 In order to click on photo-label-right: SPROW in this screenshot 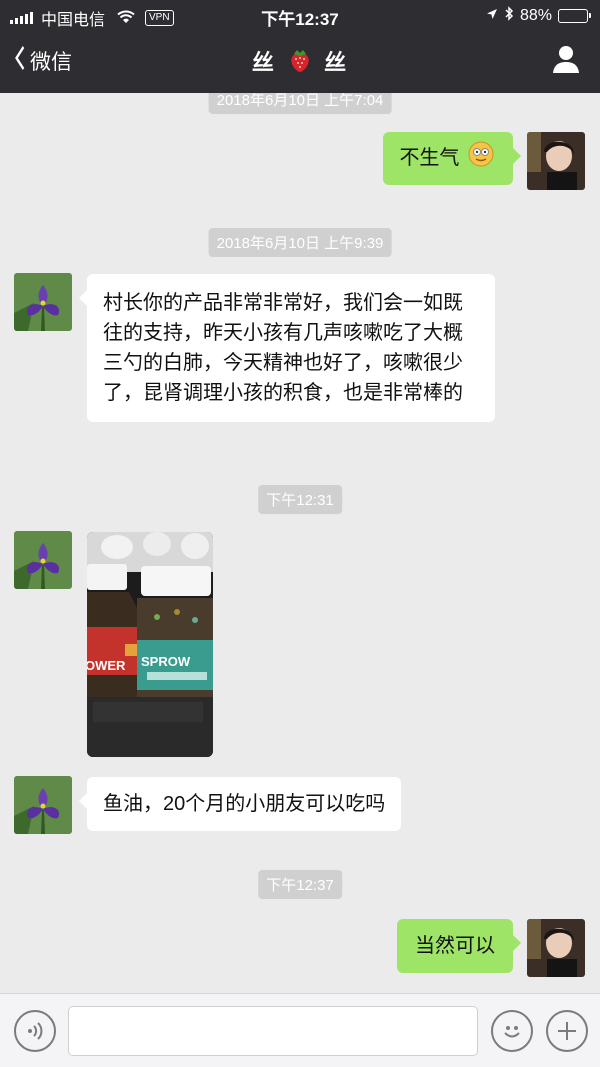, I will do `click(166, 661)`.